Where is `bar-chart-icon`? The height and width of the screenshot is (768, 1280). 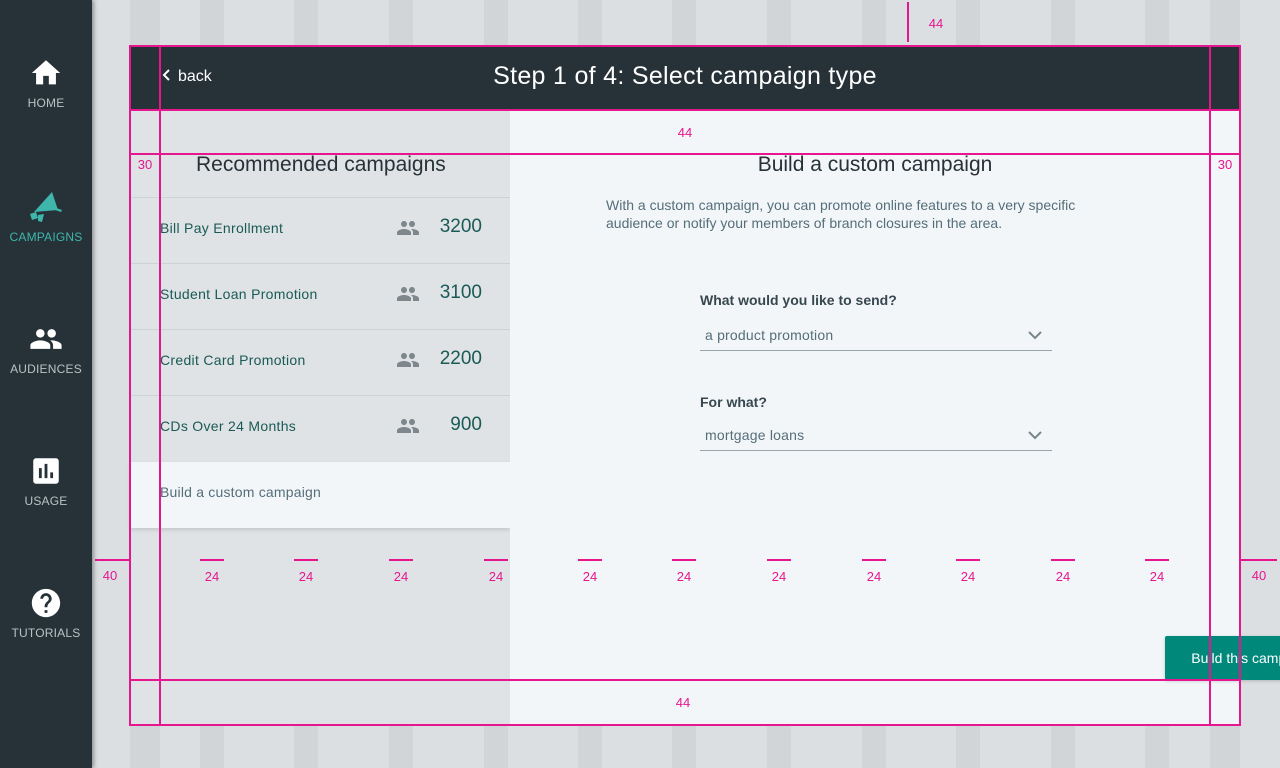
bar-chart-icon is located at coordinates (46, 471).